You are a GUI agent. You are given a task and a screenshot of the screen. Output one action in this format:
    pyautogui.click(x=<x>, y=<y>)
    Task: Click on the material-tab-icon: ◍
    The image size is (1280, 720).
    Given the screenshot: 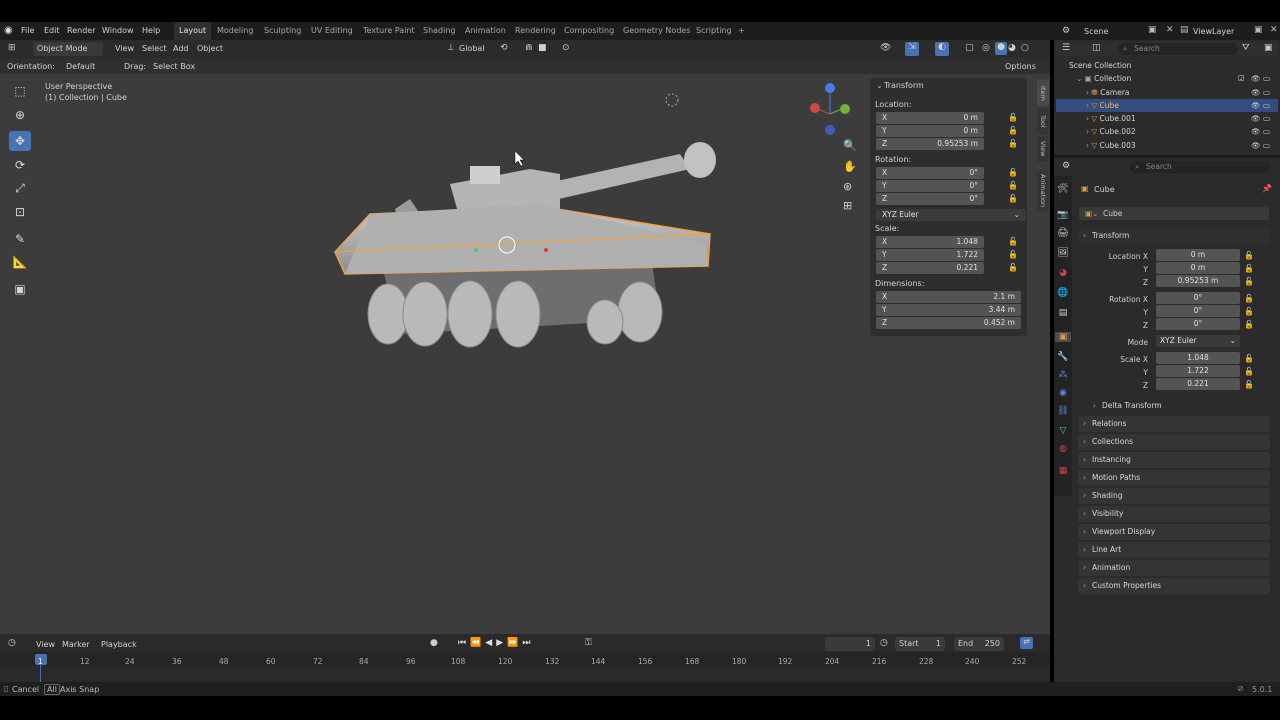 What is the action you would take?
    pyautogui.click(x=1063, y=449)
    